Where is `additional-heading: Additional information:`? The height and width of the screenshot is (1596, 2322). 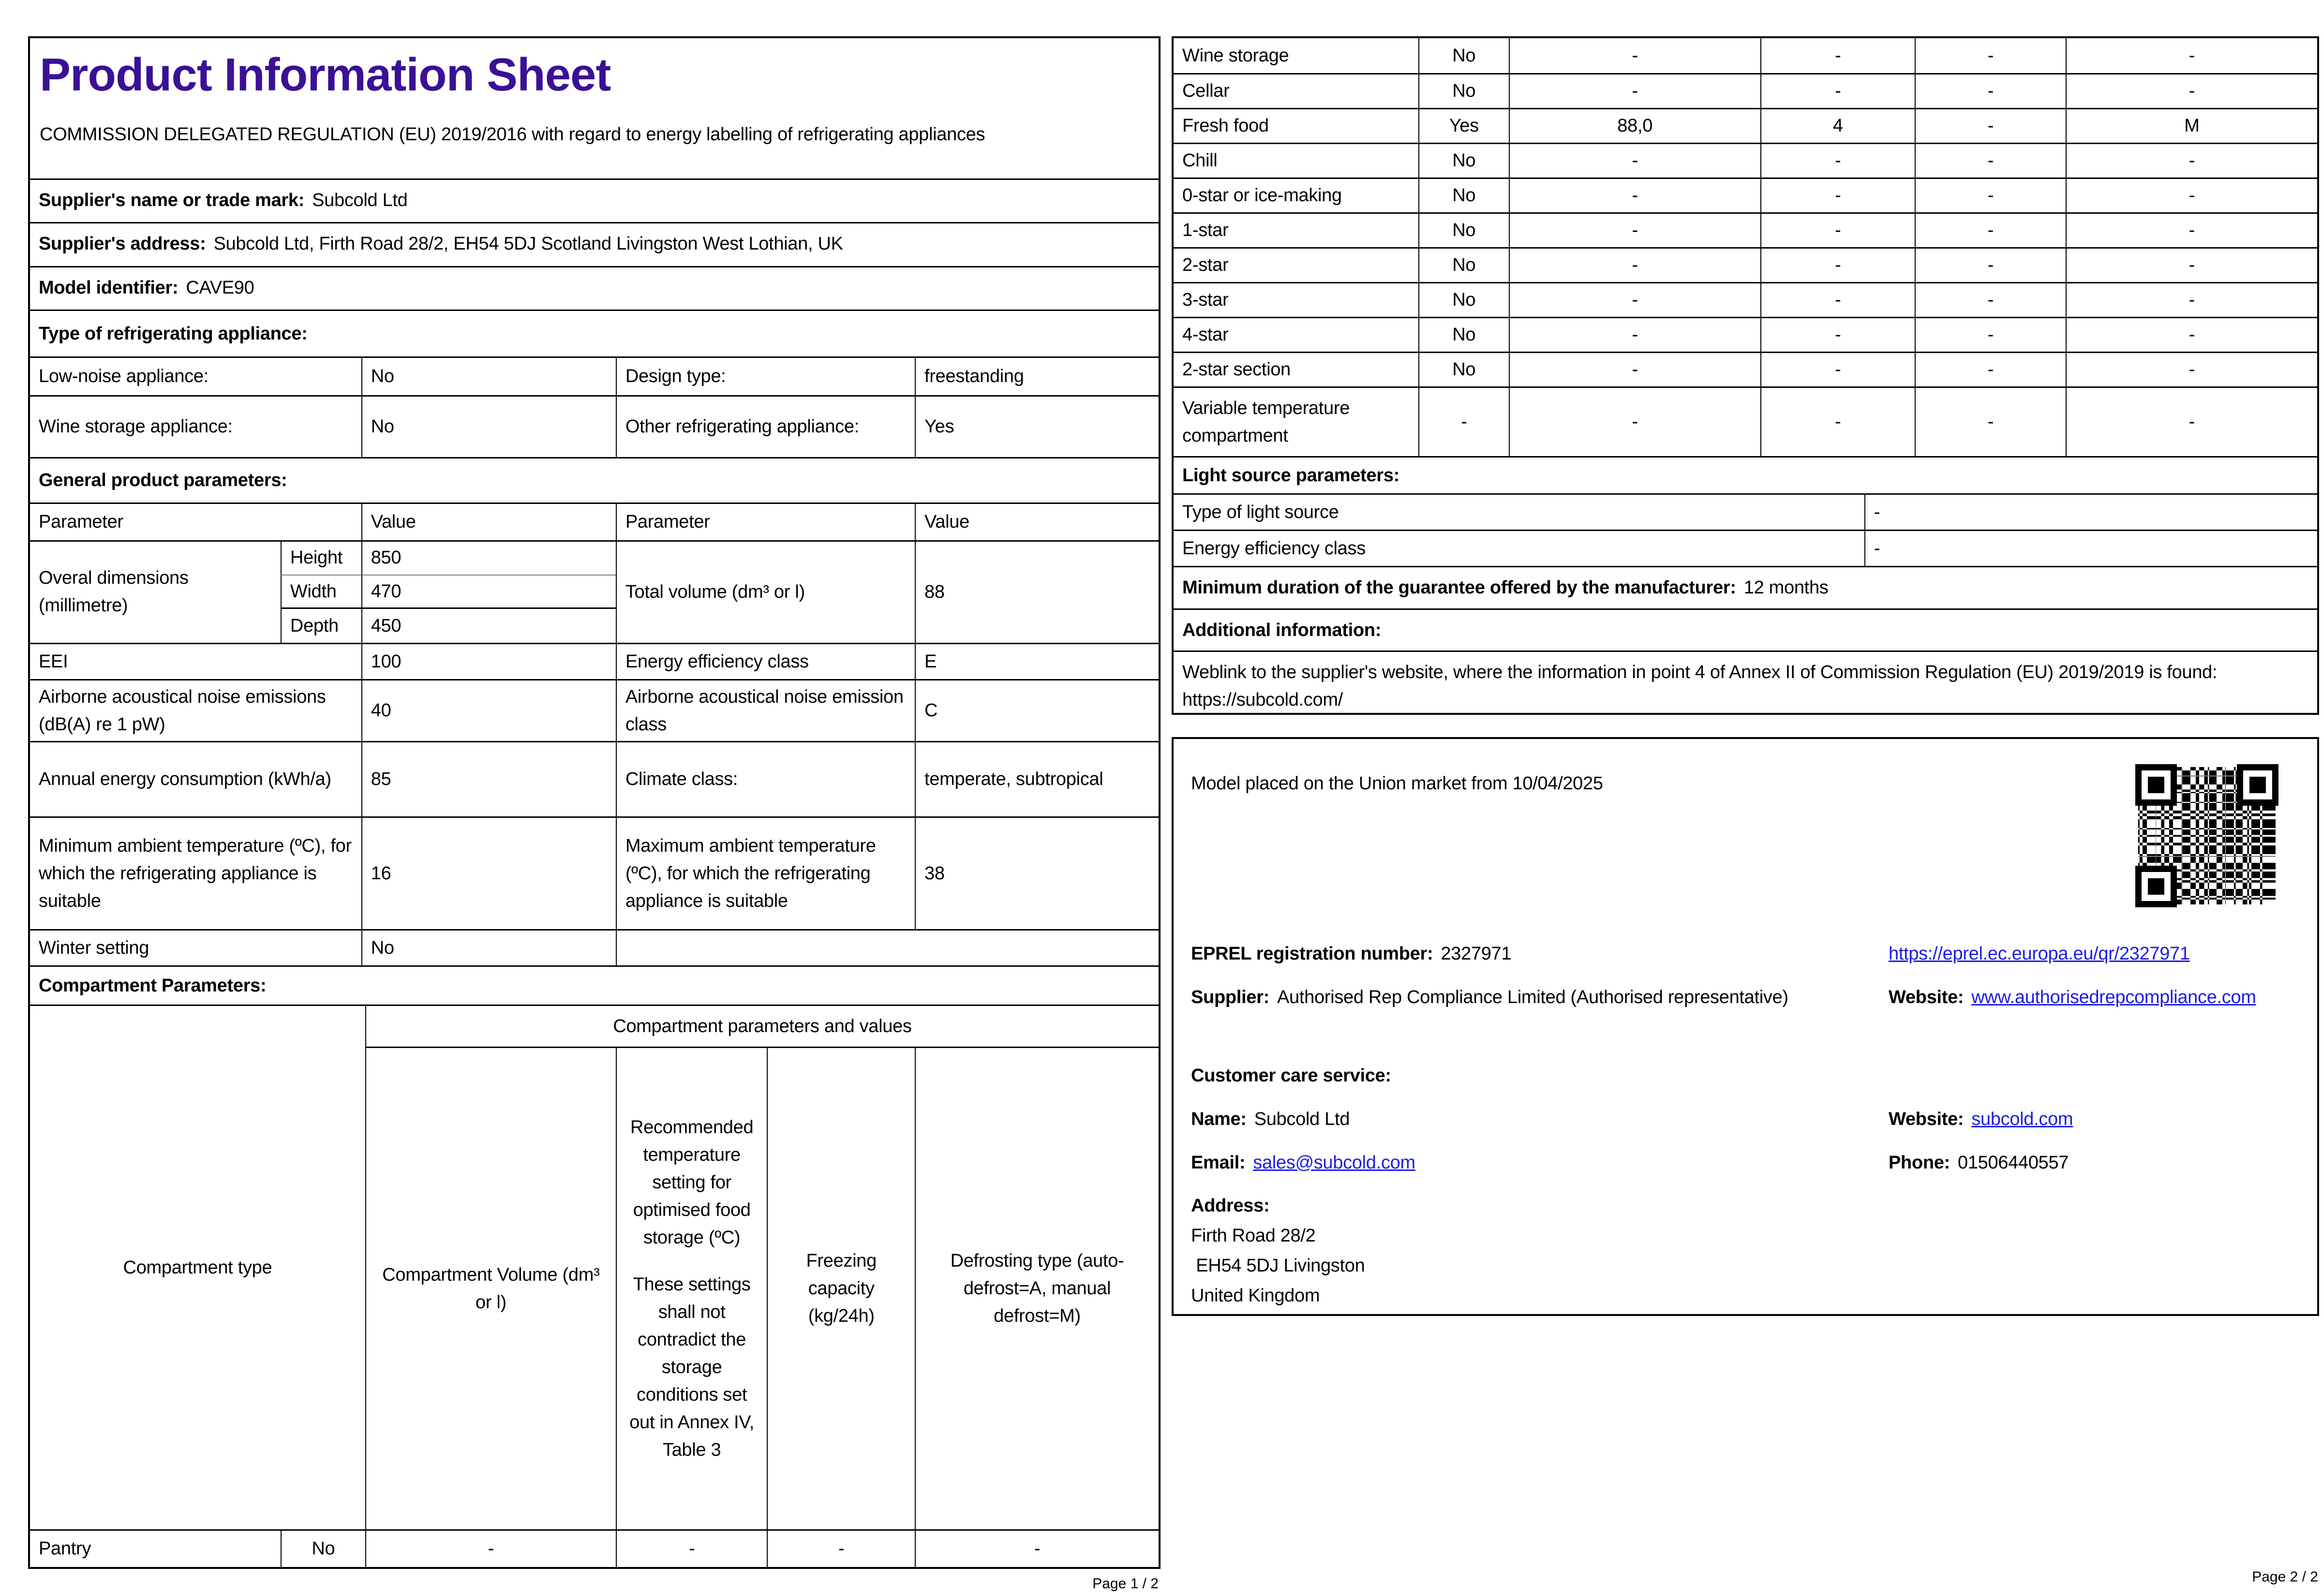
additional-heading: Additional information: is located at coordinates (1282, 630).